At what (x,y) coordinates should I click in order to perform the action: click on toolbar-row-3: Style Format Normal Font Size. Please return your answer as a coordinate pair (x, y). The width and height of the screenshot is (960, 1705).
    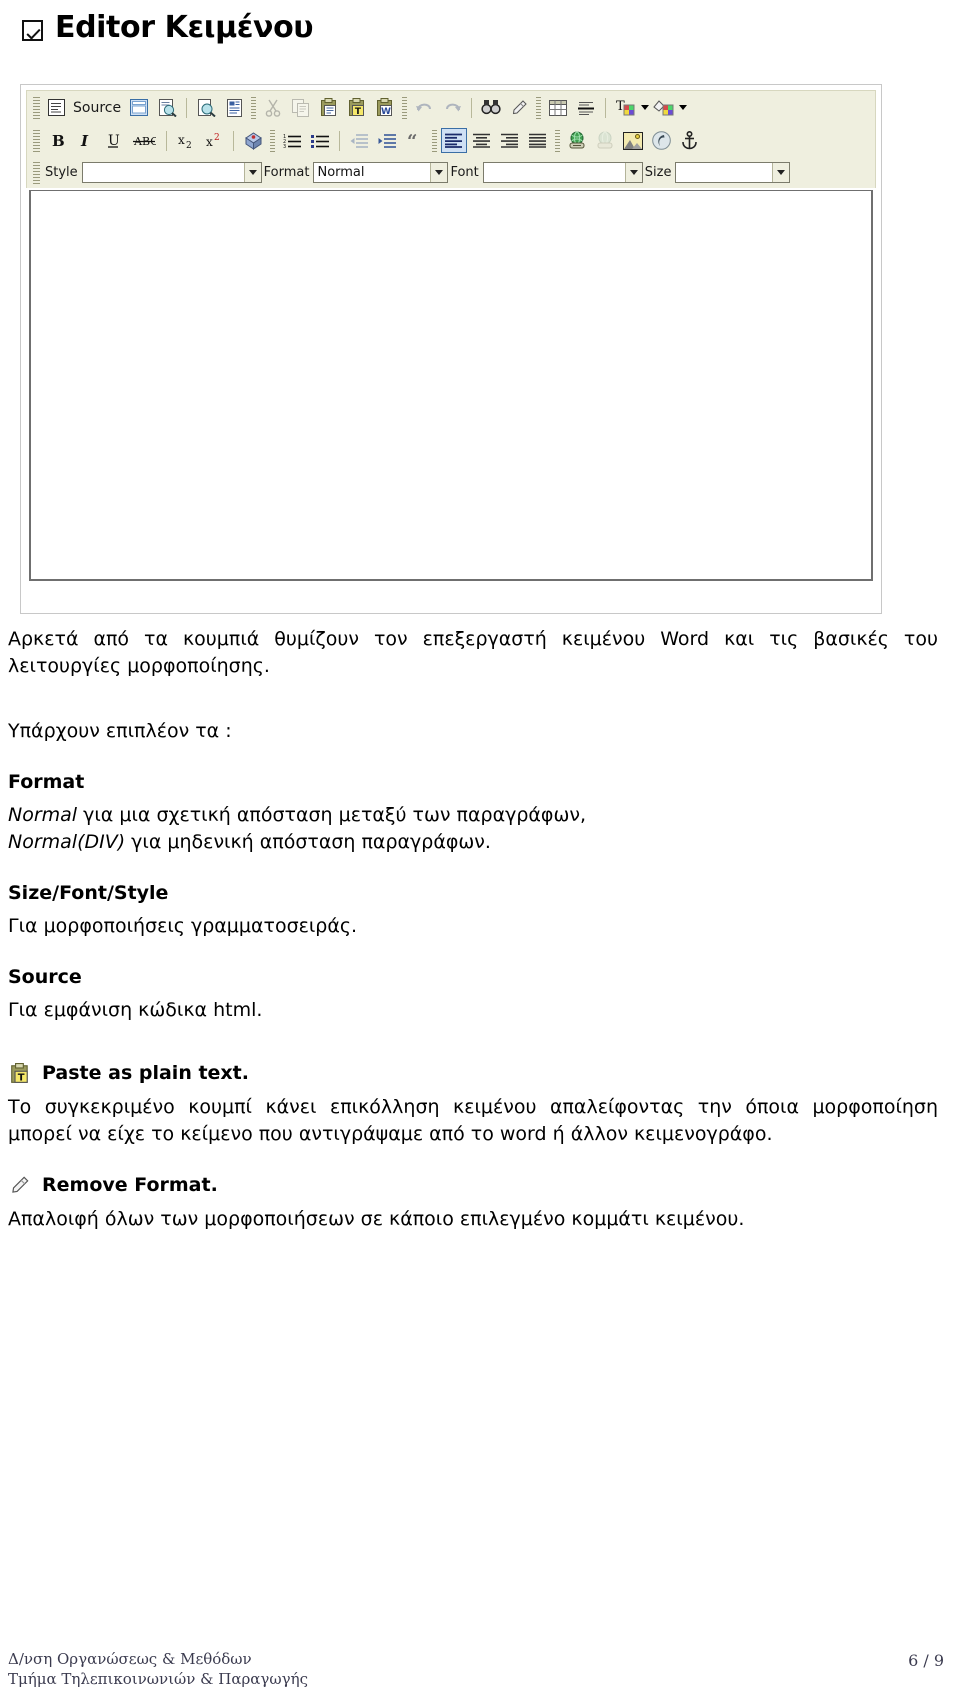
    Looking at the image, I should click on (451, 172).